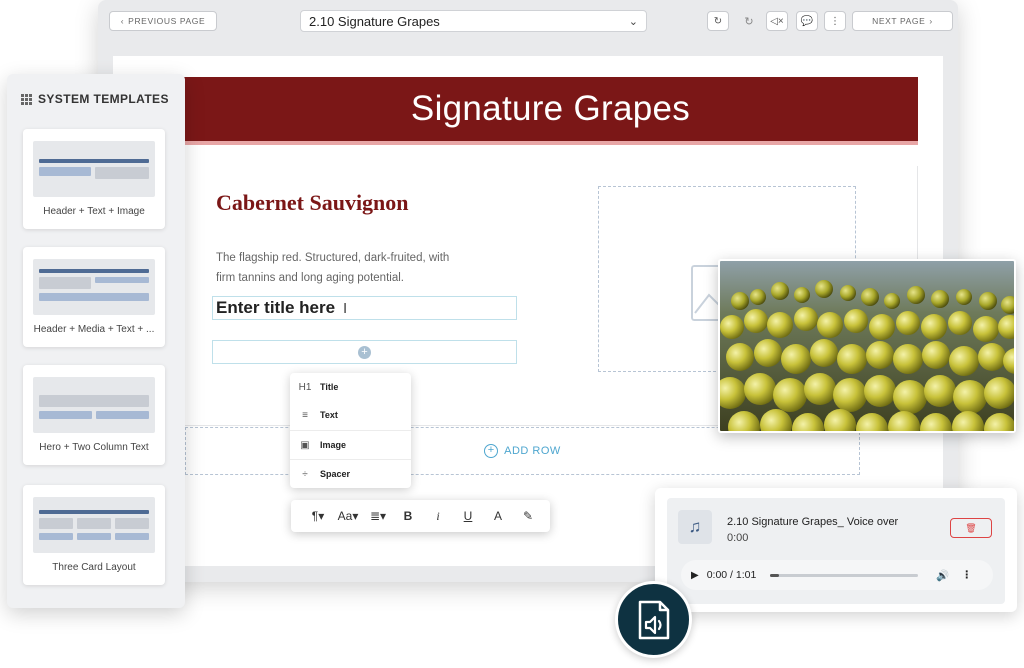  I want to click on add-block-plus-icon: +, so click(364, 352).